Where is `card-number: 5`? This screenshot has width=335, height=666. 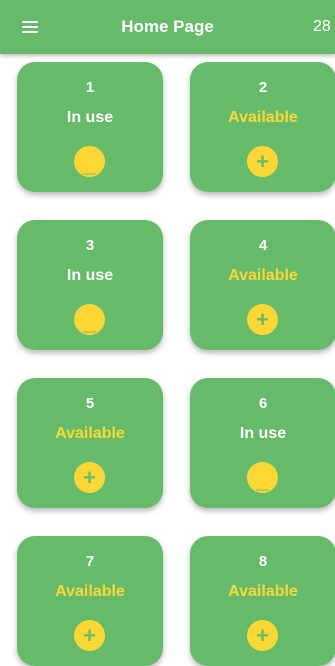
card-number: 5 is located at coordinates (90, 403).